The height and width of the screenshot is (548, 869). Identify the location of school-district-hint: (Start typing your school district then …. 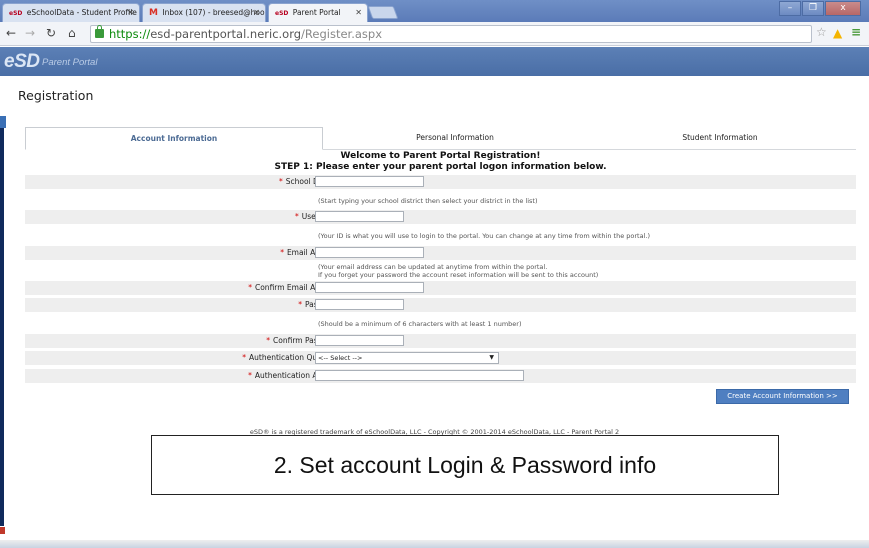
(428, 201).